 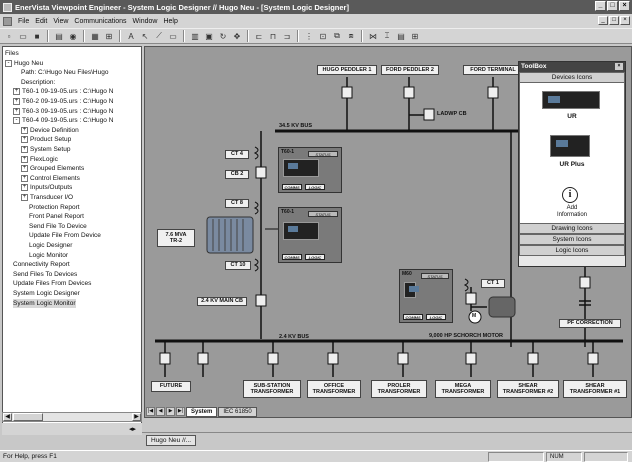 I want to click on tree-item: + T60-1 09-19-05.urs : C:\Hugo N, so click(x=63, y=91).